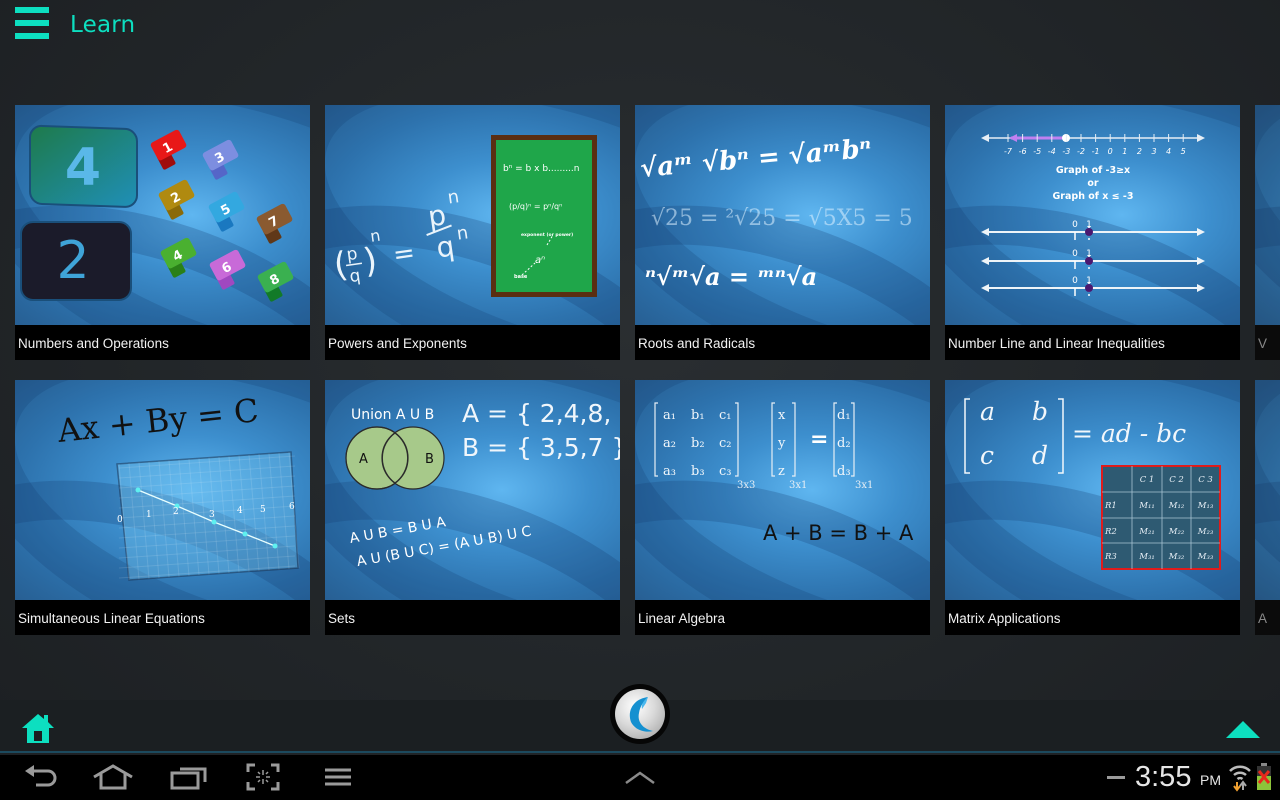 Image resolution: width=1280 pixels, height=800 pixels. I want to click on menu-icon, so click(338, 777).